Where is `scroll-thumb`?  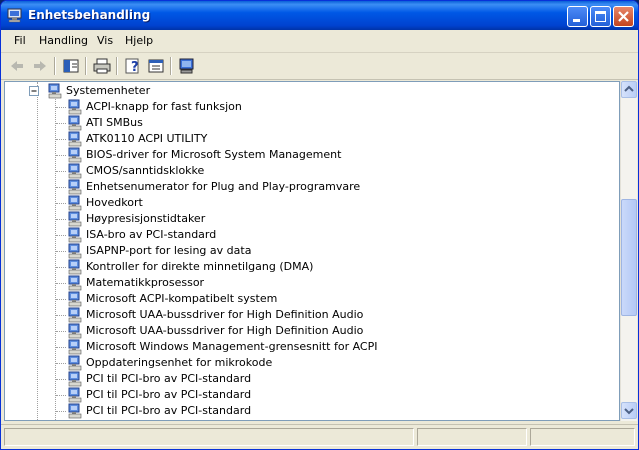 scroll-thumb is located at coordinates (629, 257).